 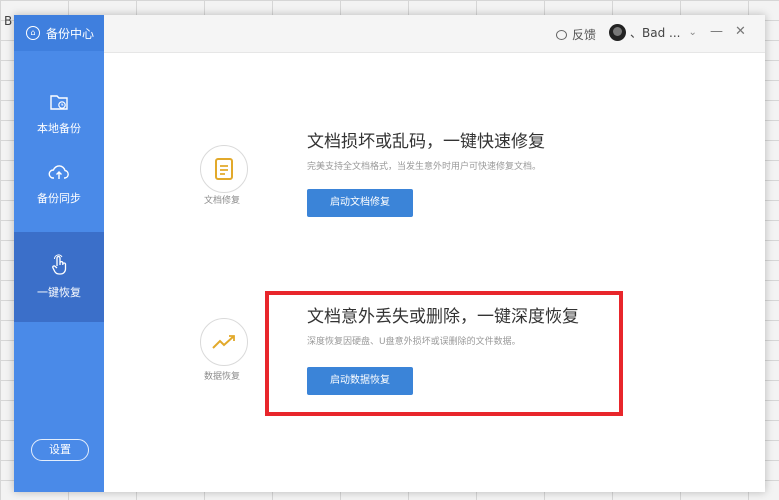 I want to click on sidebar: ⌂ 备份中心 本地备份 备份同步 一键恢复 设置, so click(x=59, y=253).